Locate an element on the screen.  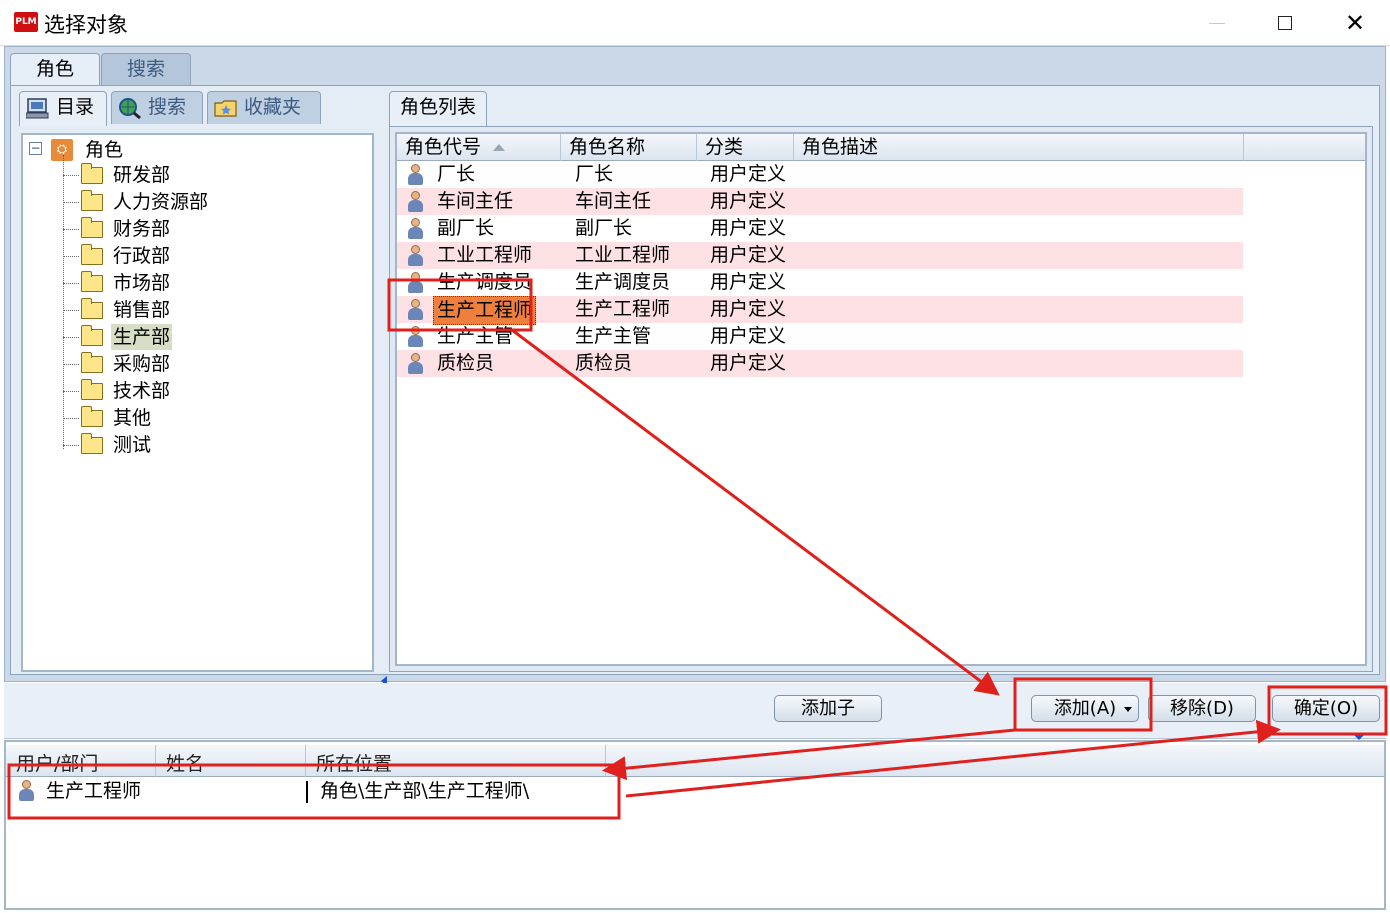
role-code: 工业工程师 is located at coordinates (485, 255).